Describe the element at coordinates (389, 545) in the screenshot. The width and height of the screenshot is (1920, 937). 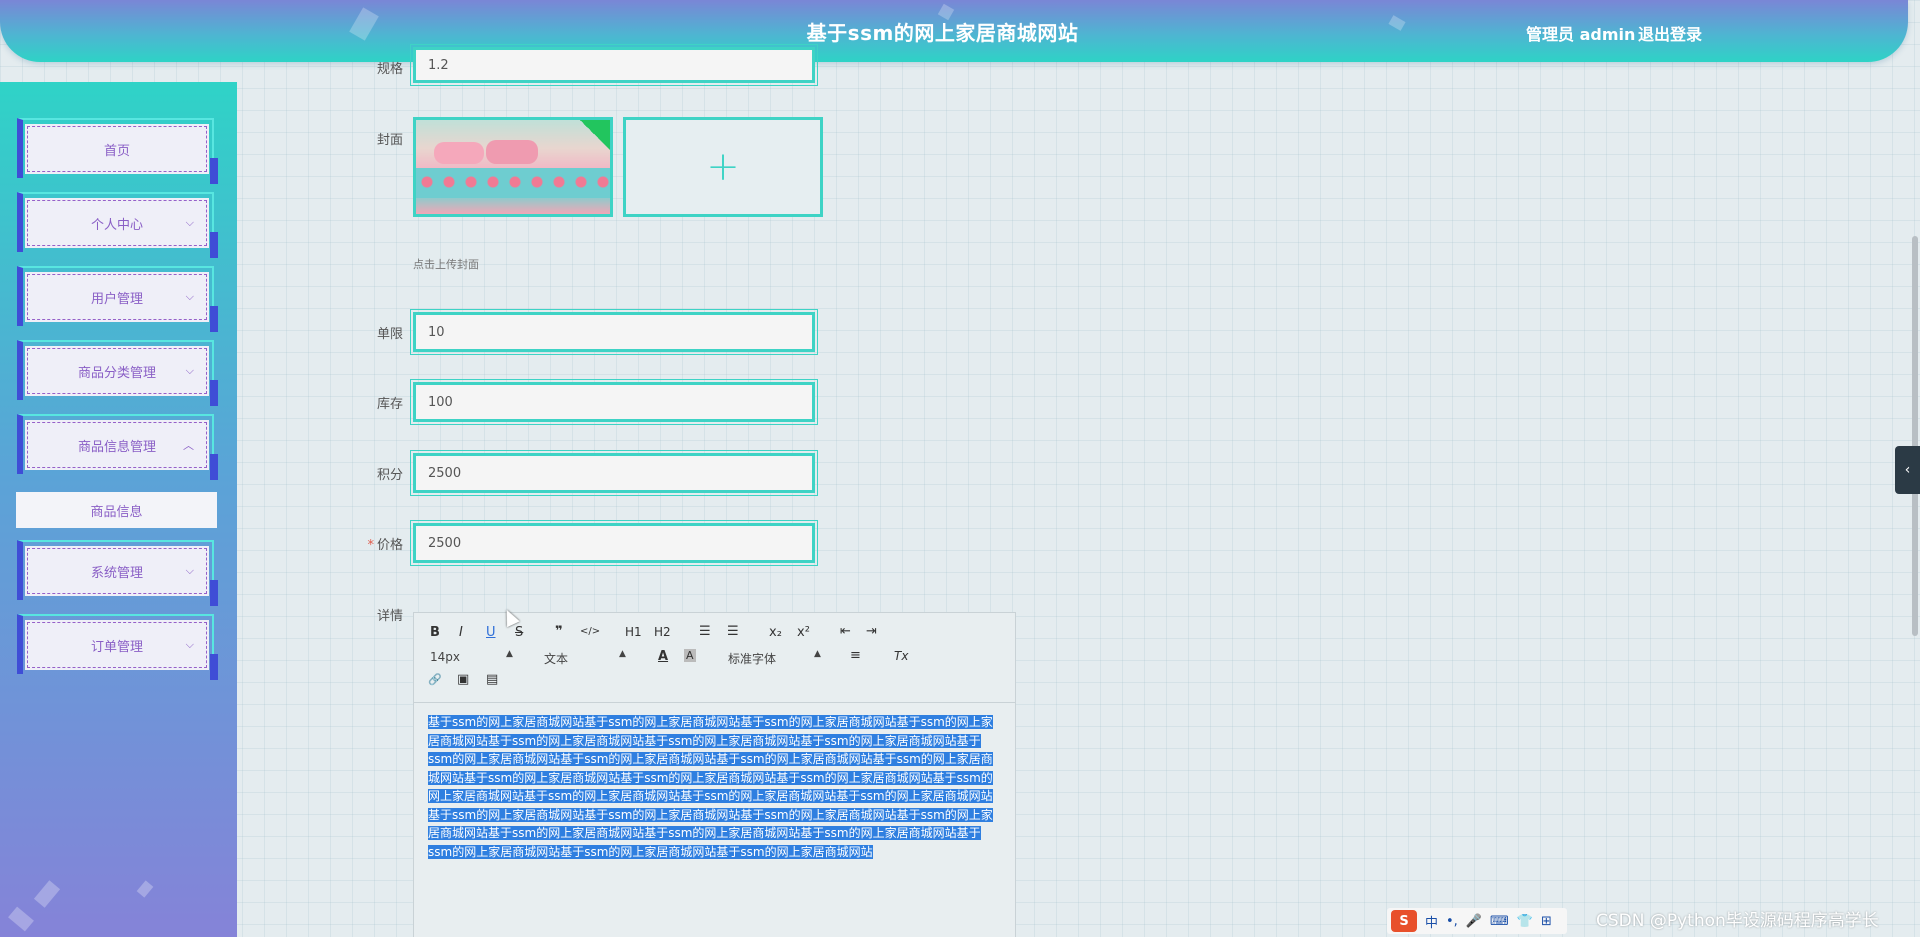
I see `price-label-text: 价格` at that location.